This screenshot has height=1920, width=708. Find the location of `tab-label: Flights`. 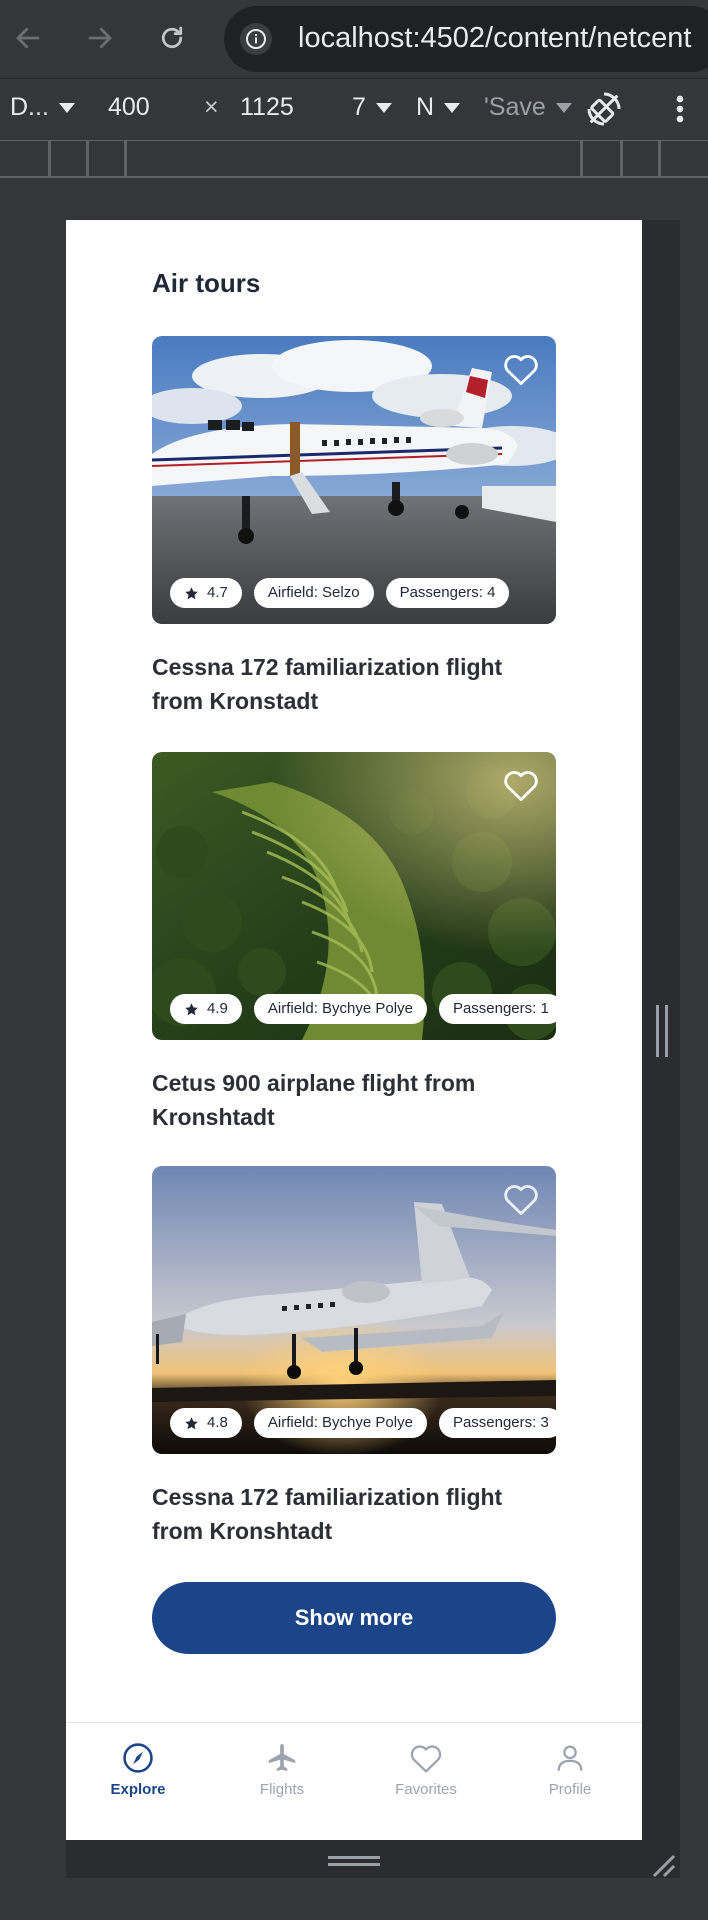

tab-label: Flights is located at coordinates (282, 1789).